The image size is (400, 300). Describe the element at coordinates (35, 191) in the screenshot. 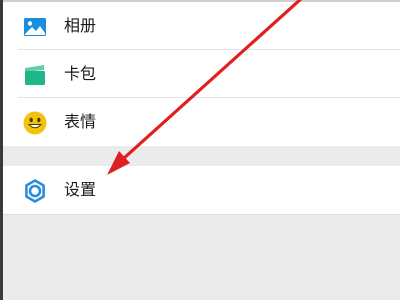

I see `gear-icon` at that location.